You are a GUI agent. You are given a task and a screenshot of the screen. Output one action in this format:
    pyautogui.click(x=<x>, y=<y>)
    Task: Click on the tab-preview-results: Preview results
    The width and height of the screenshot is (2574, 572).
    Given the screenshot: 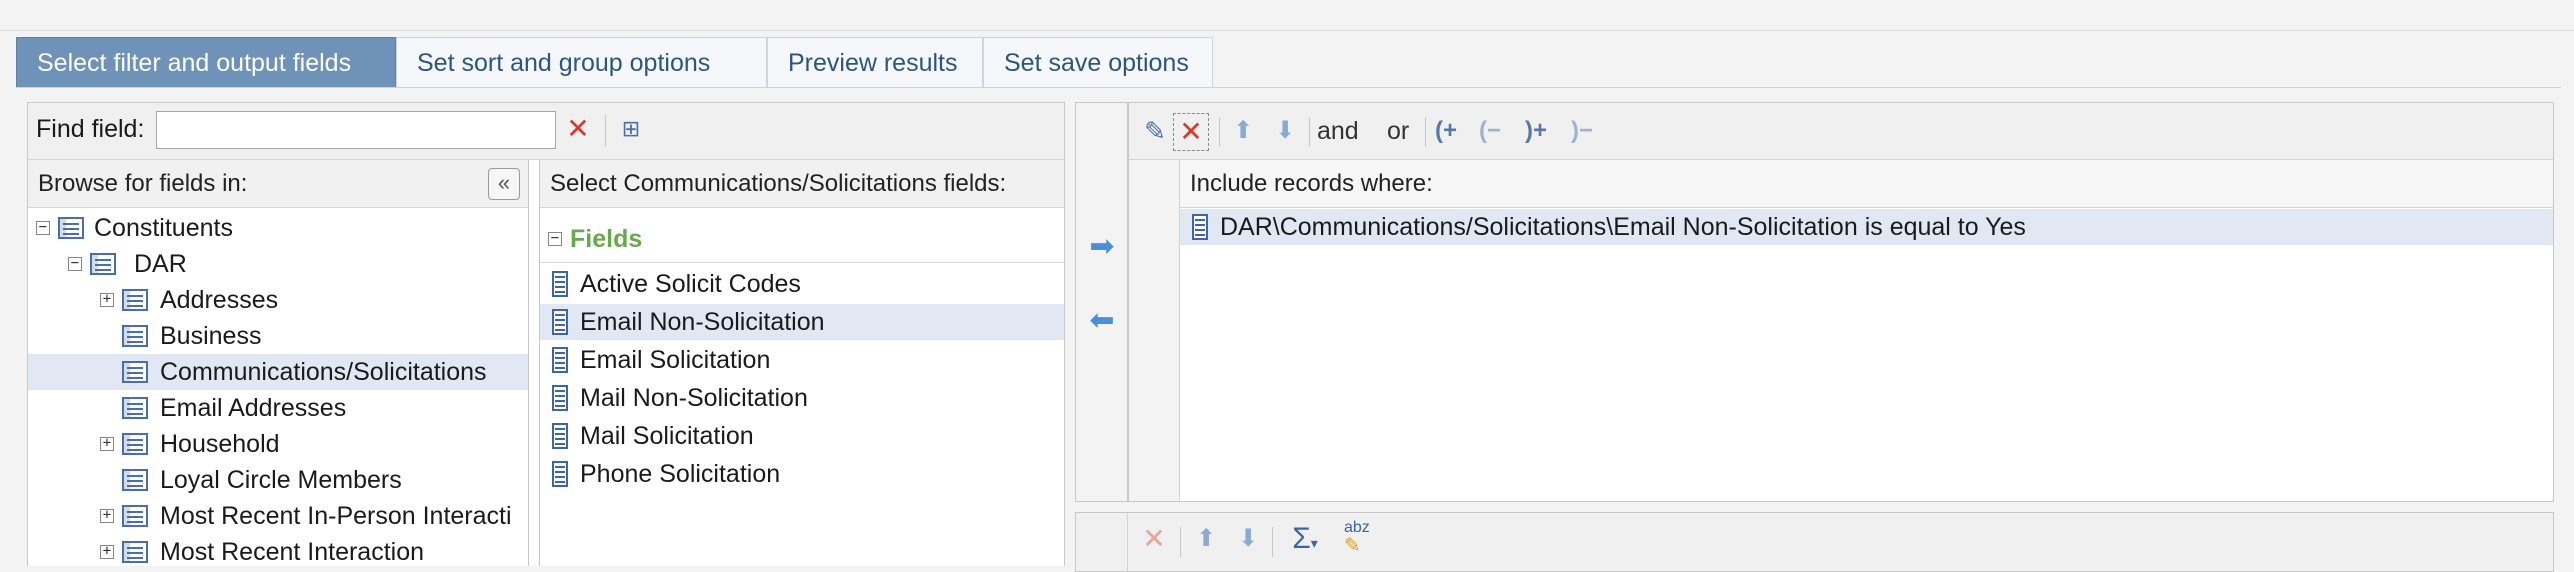 What is the action you would take?
    pyautogui.click(x=875, y=62)
    